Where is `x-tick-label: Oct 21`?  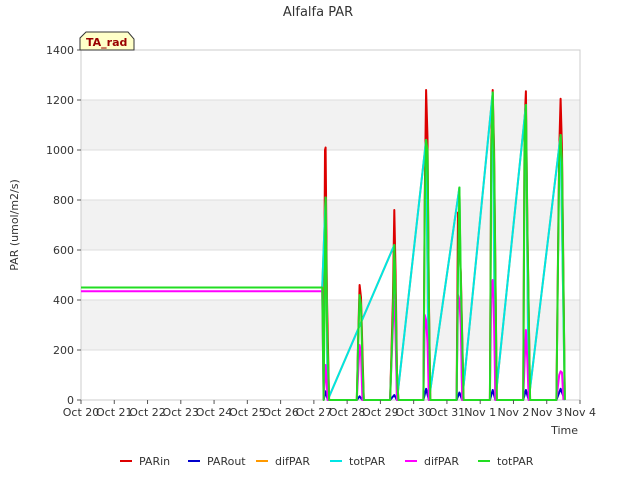
x-tick-label: Oct 21 is located at coordinates (114, 412).